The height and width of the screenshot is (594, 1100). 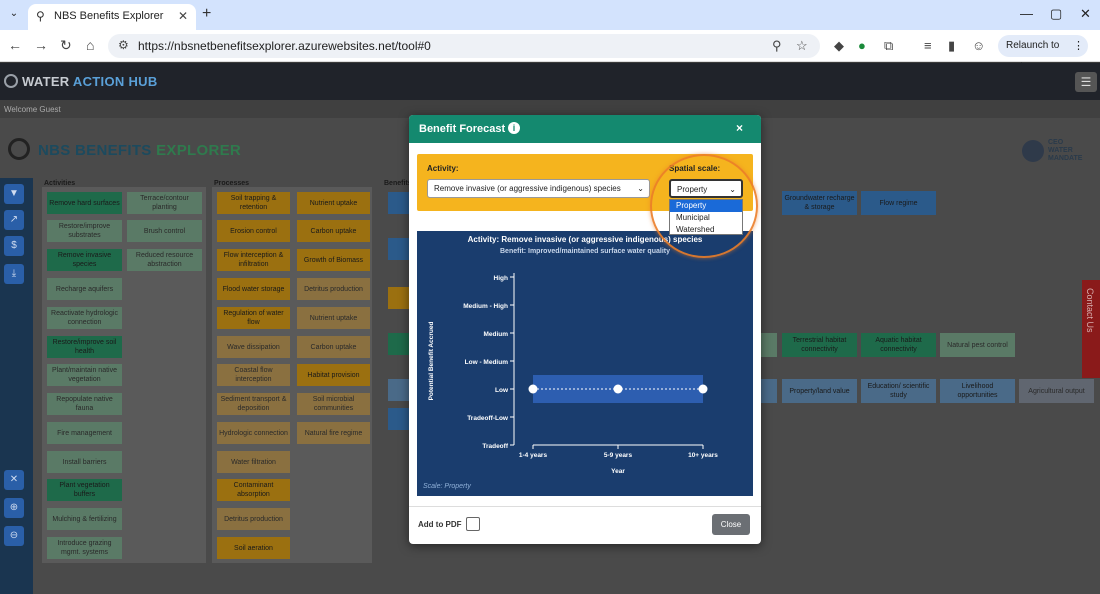 I want to click on side-panel-icon: ▮, so click(x=951, y=46).